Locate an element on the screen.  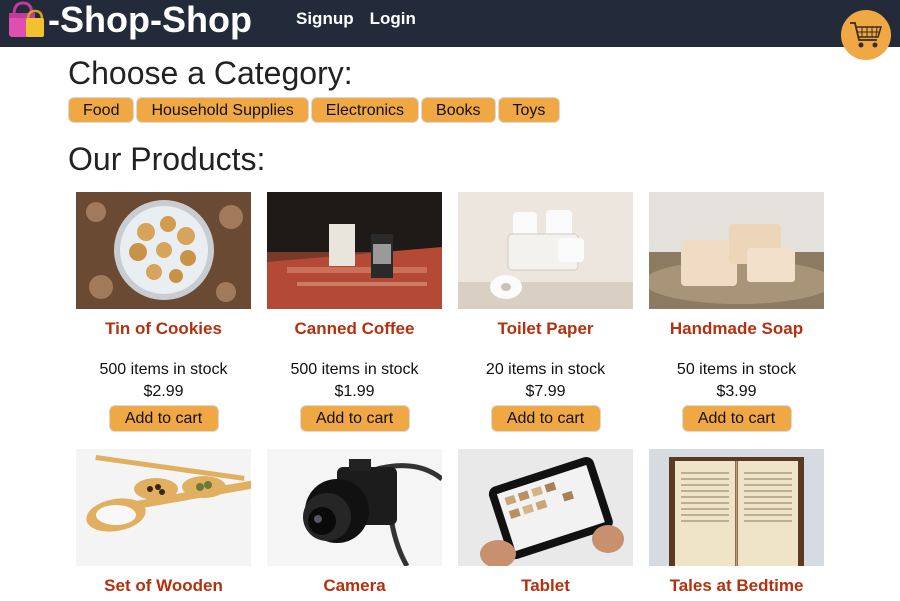
product-image-soap is located at coordinates (736, 250).